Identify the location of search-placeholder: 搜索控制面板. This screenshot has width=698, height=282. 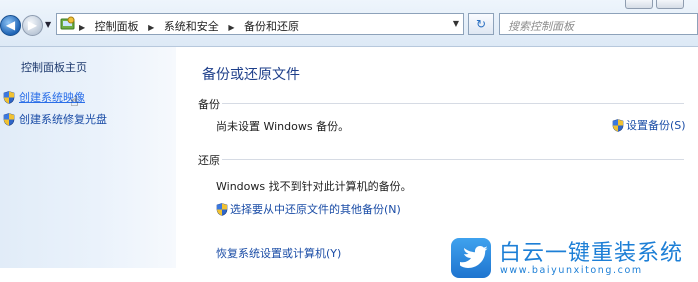
(541, 26).